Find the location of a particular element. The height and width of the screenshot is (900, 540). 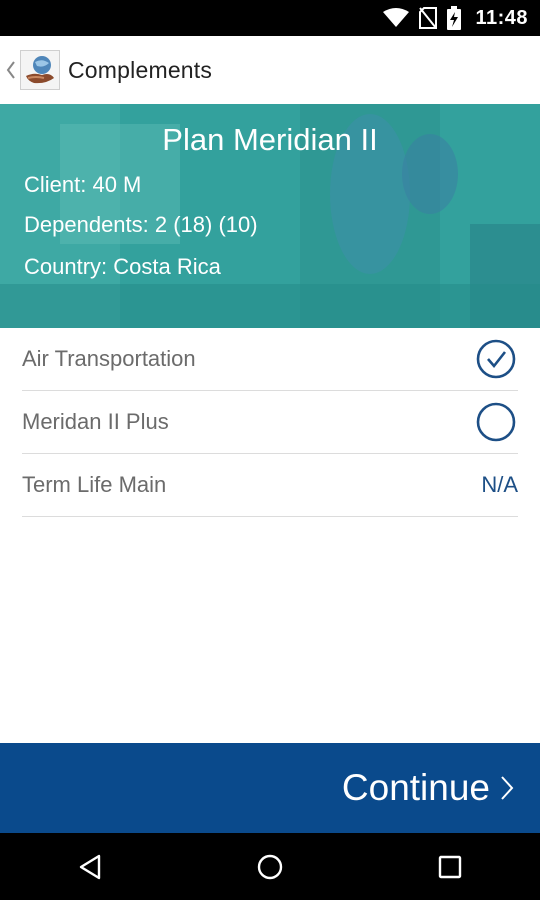

chevron-right-icon is located at coordinates (507, 788).